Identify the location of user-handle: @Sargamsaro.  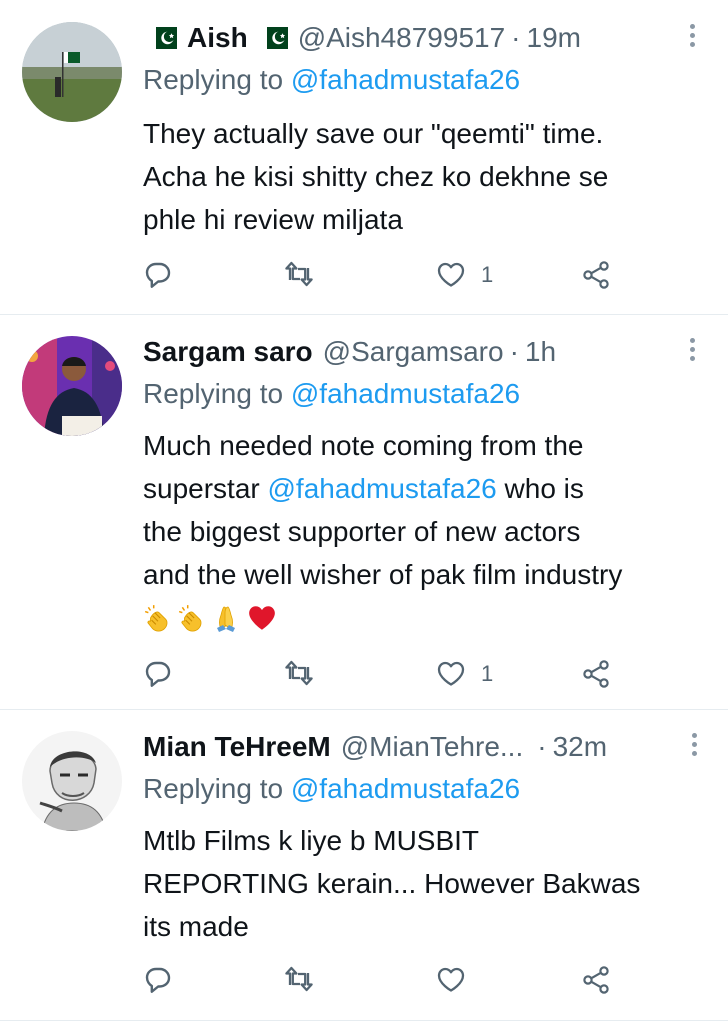
(413, 352).